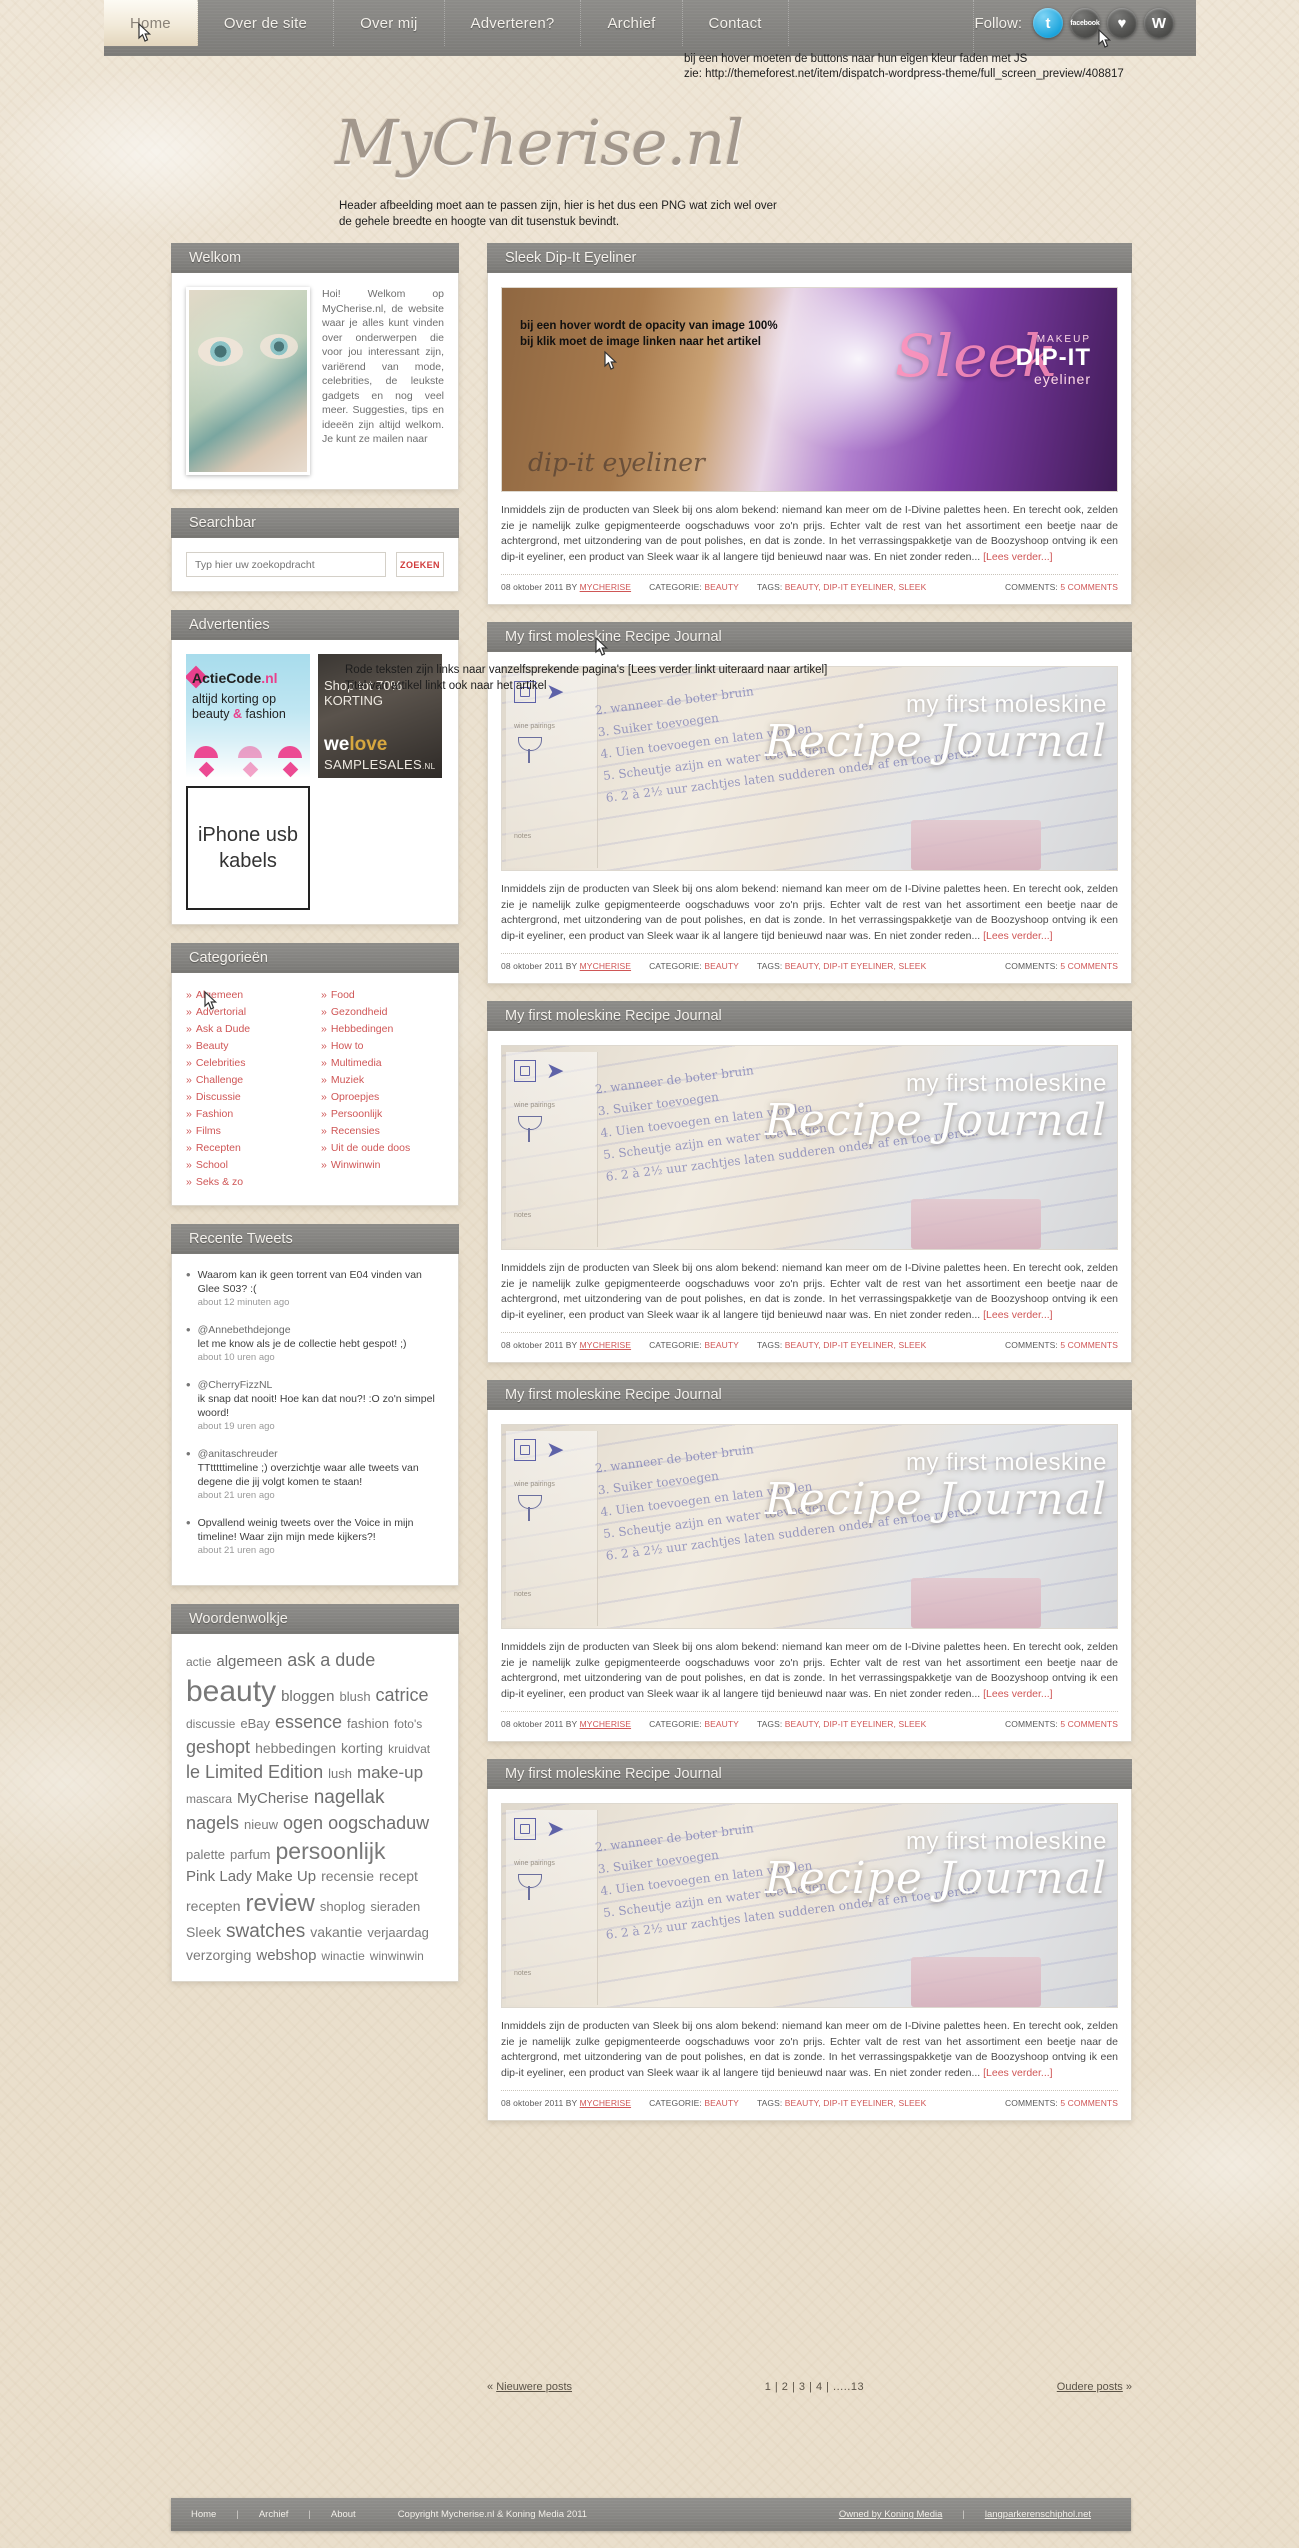 This screenshot has height=2548, width=1299. What do you see at coordinates (218, 1747) in the screenshot?
I see `tag-cloud-item: geshopt` at bounding box center [218, 1747].